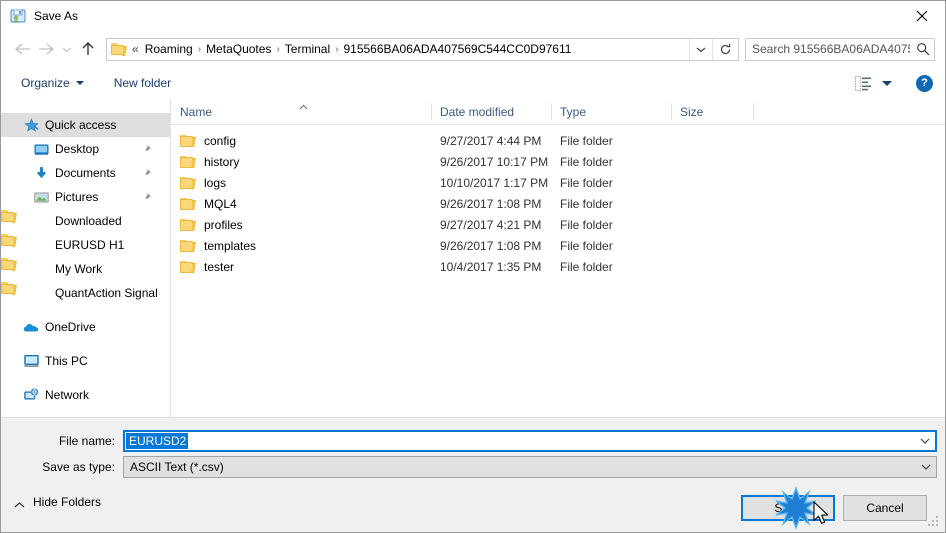 This screenshot has width=946, height=533. I want to click on organize-button: Organize, so click(52, 83).